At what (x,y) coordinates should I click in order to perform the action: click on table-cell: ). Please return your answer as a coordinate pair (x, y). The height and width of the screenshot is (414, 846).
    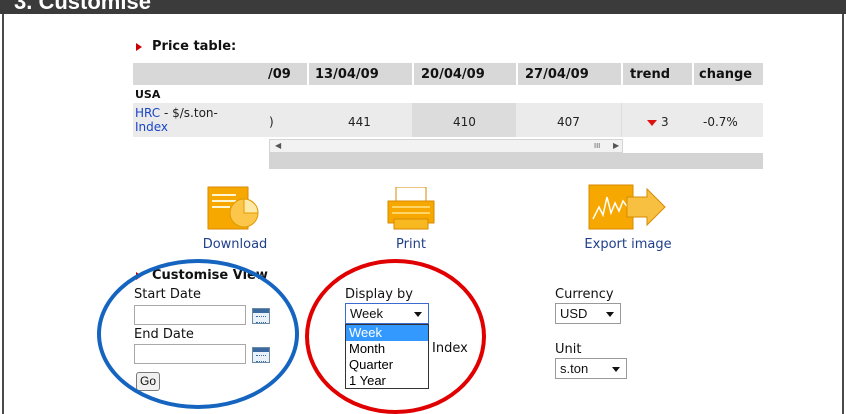
    Looking at the image, I should click on (271, 122).